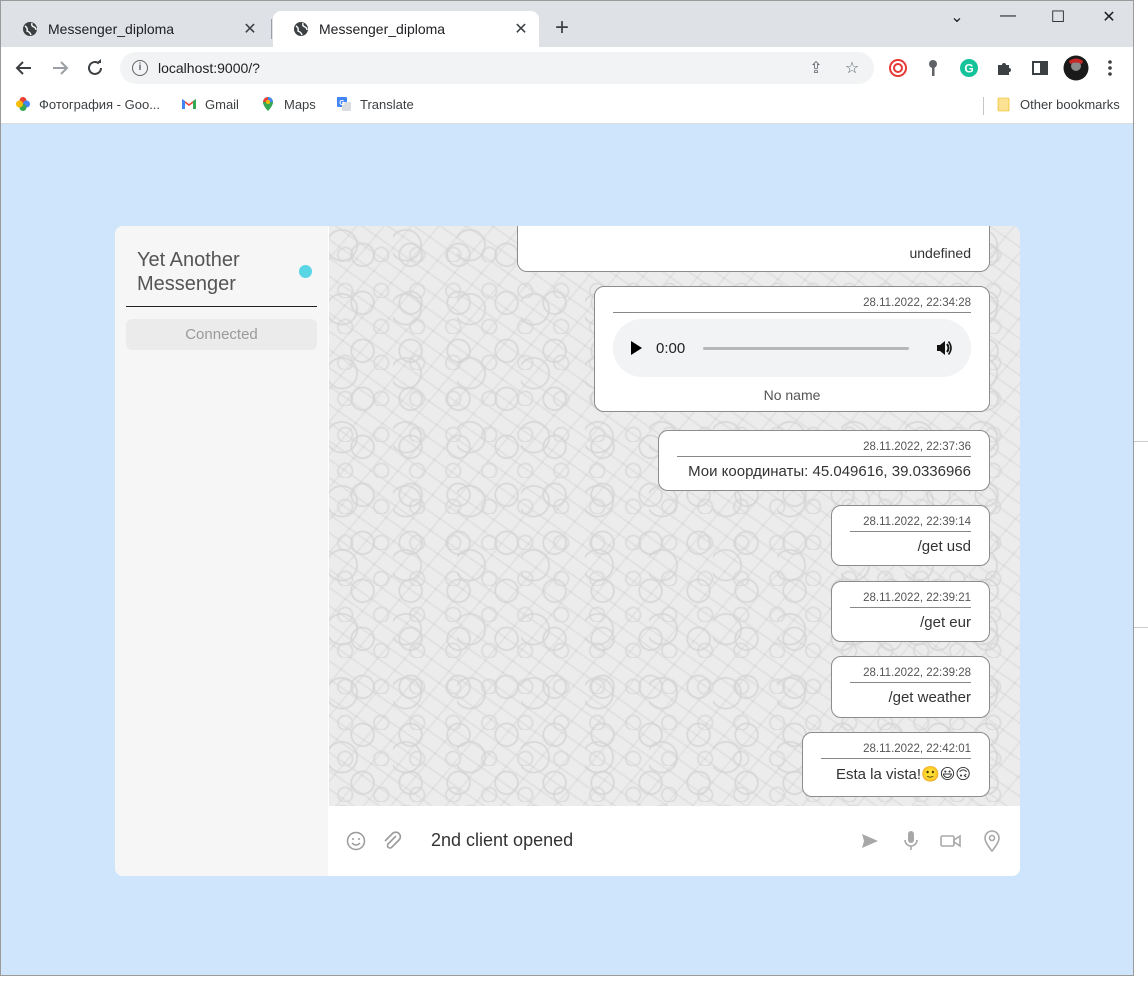 This screenshot has height=992, width=1148. What do you see at coordinates (898, 68) in the screenshot?
I see `extension-target-icon` at bounding box center [898, 68].